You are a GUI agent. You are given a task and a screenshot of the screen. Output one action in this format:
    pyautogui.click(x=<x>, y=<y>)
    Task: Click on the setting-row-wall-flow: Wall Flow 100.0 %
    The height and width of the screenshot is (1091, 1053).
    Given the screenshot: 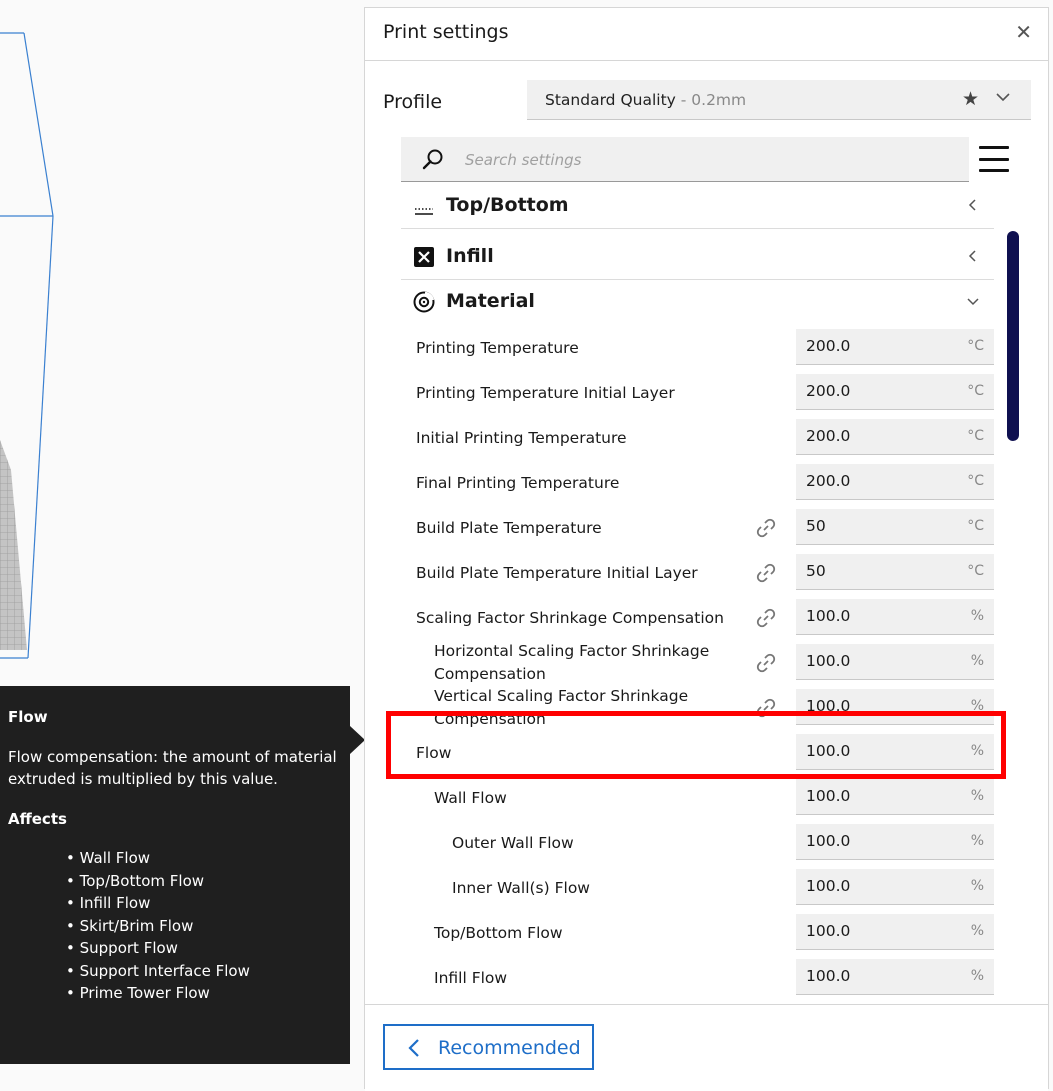 What is the action you would take?
    pyautogui.click(x=697, y=797)
    